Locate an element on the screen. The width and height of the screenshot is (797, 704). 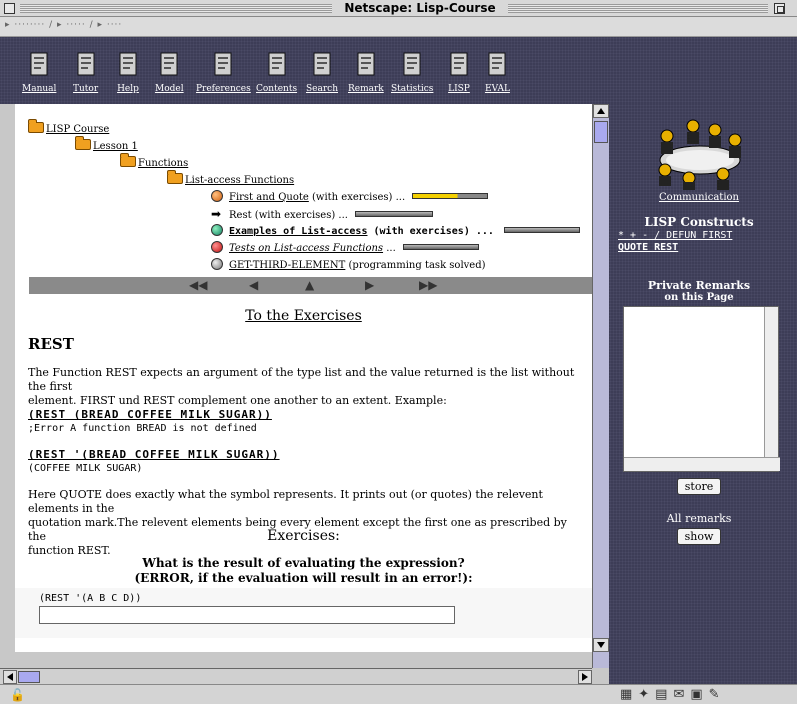
last-page-icon: ▶▶ is located at coordinates (428, 285).